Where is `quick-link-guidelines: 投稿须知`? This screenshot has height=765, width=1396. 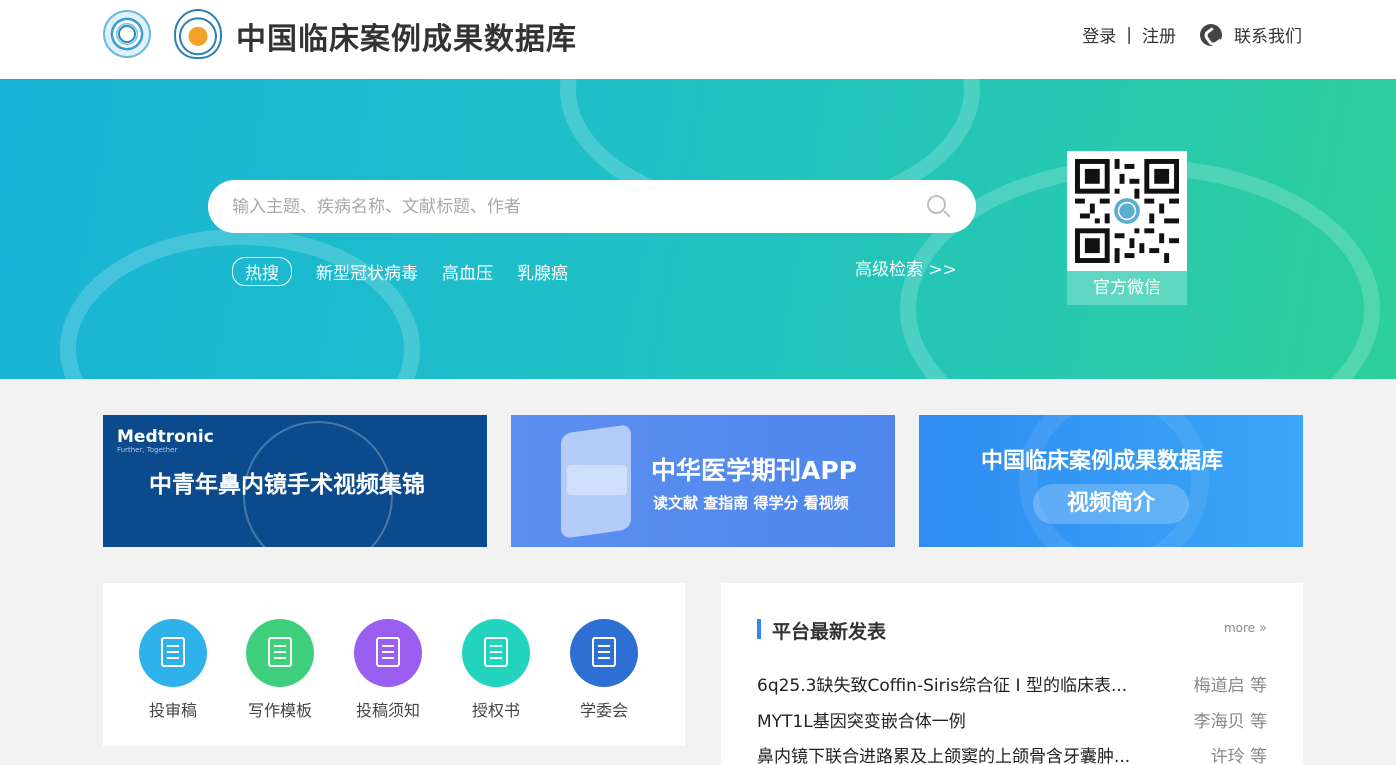 quick-link-guidelines: 投稿须知 is located at coordinates (388, 670).